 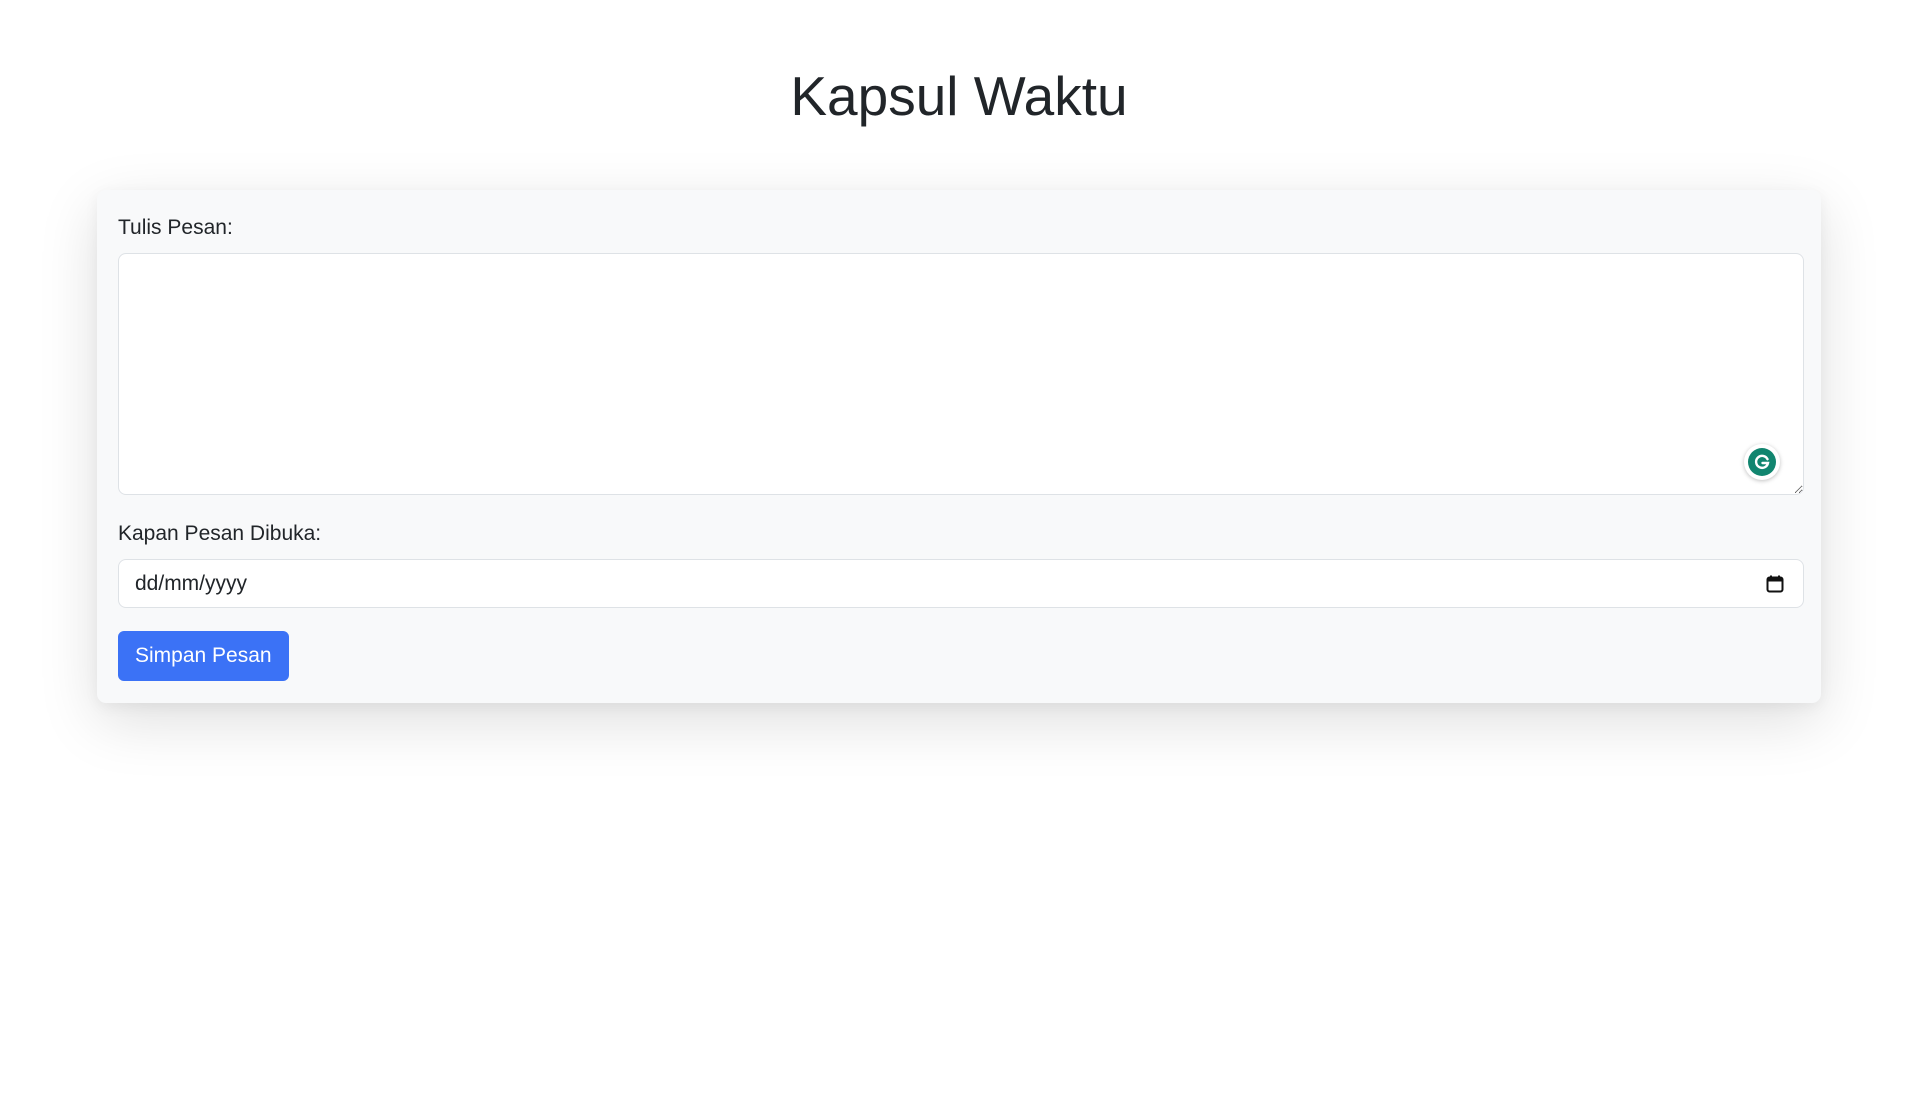 I want to click on open-date-label: Kapan Pesan Dibuka:, so click(x=220, y=533).